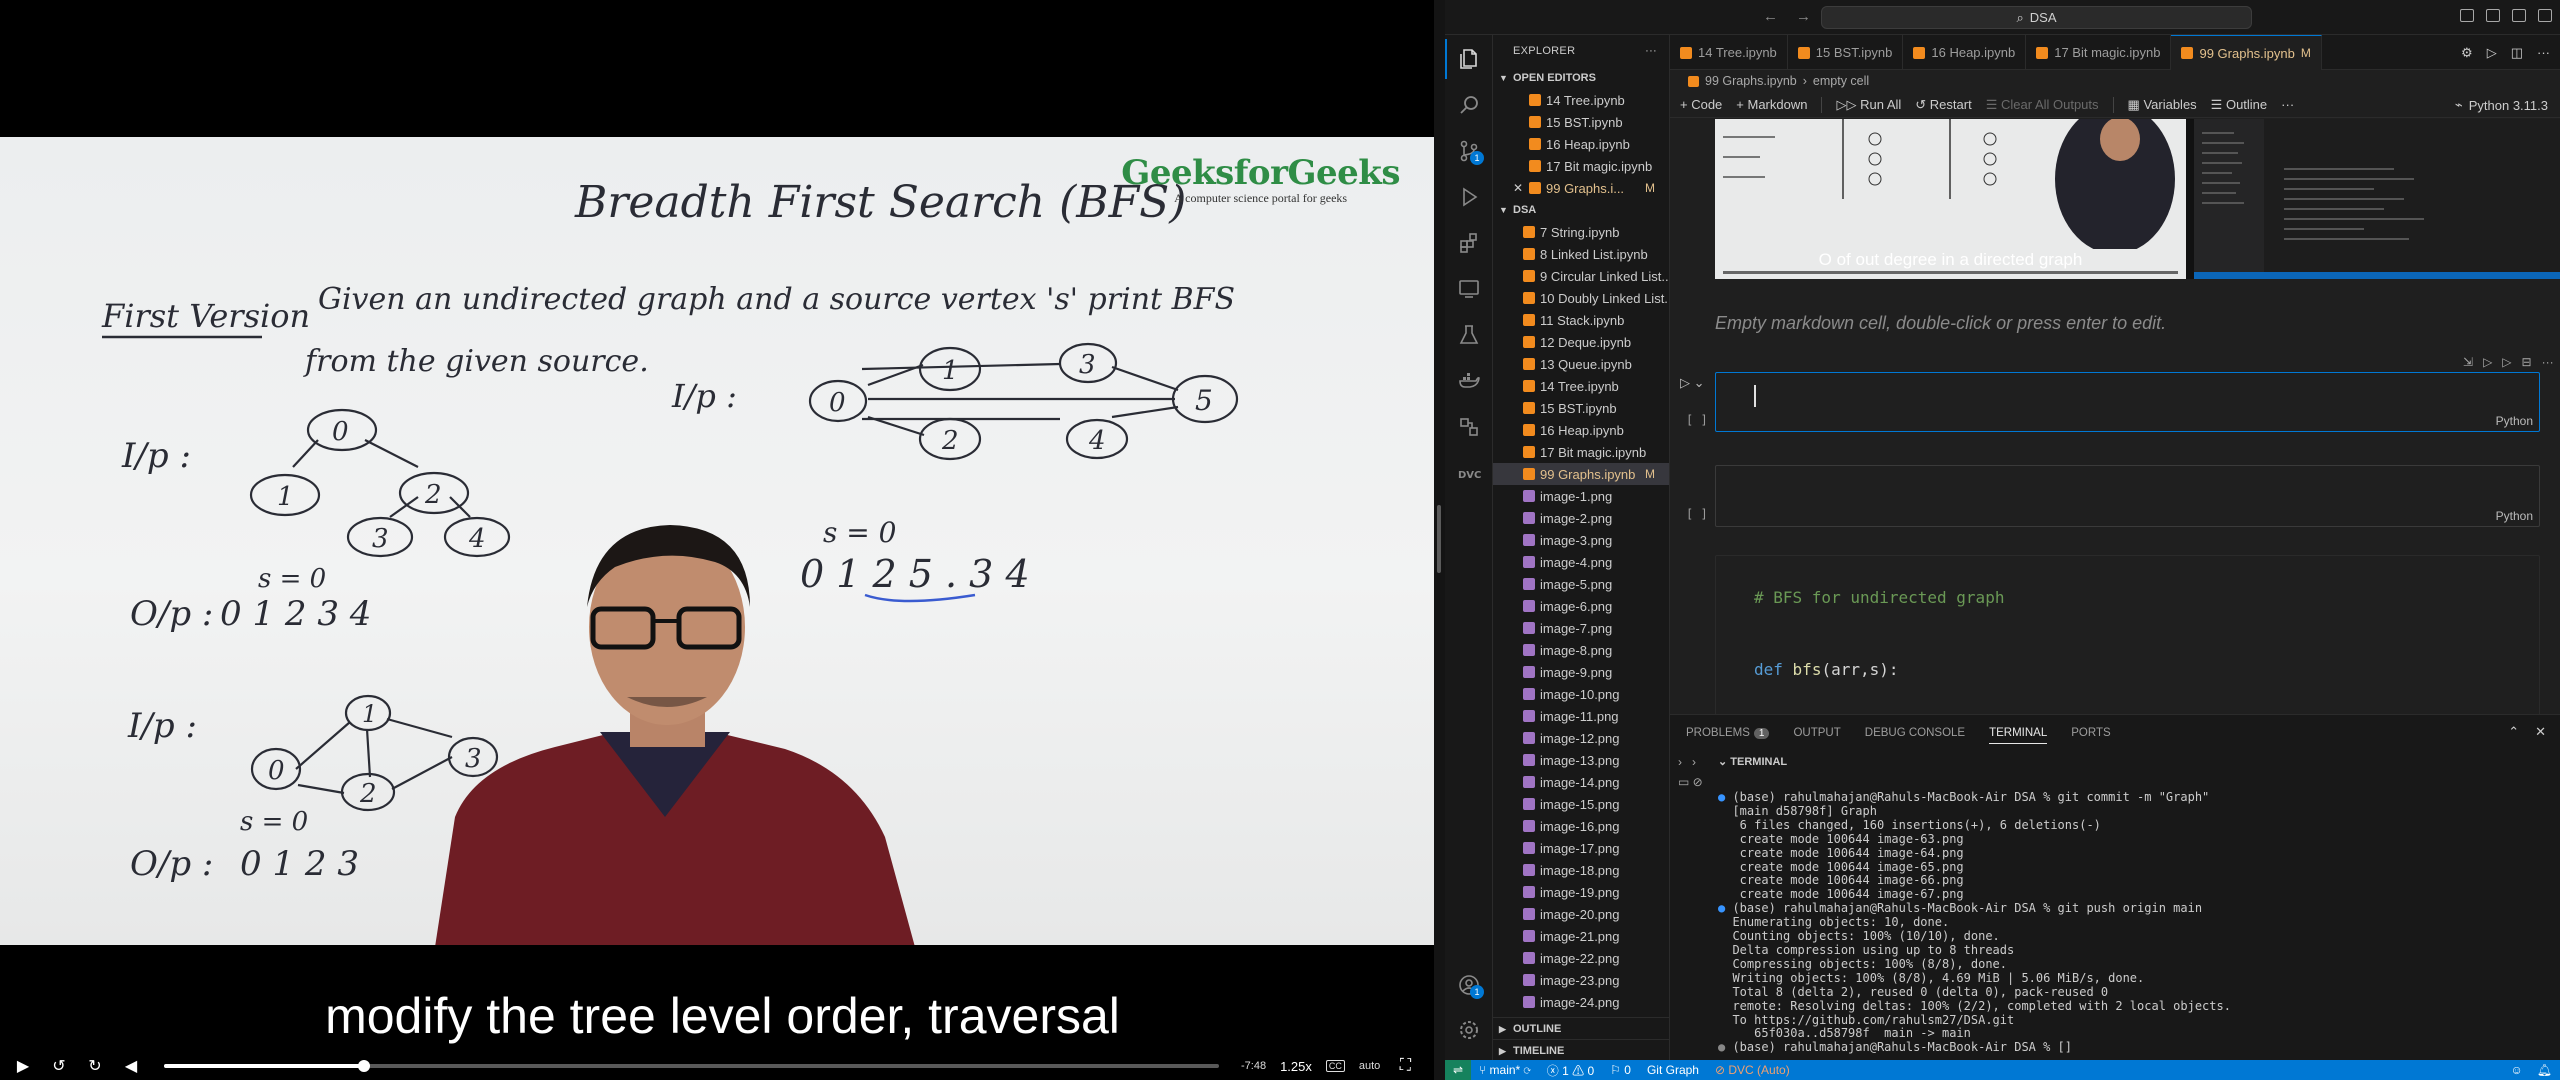 The height and width of the screenshot is (1080, 2560). What do you see at coordinates (1620, 1070) in the screenshot?
I see `ports-status: ⚐ 0` at bounding box center [1620, 1070].